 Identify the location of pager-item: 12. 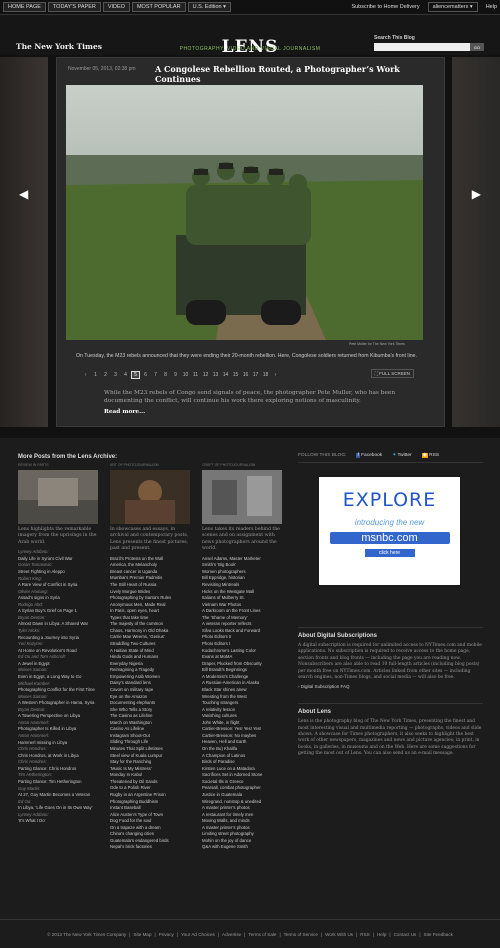
(205, 375).